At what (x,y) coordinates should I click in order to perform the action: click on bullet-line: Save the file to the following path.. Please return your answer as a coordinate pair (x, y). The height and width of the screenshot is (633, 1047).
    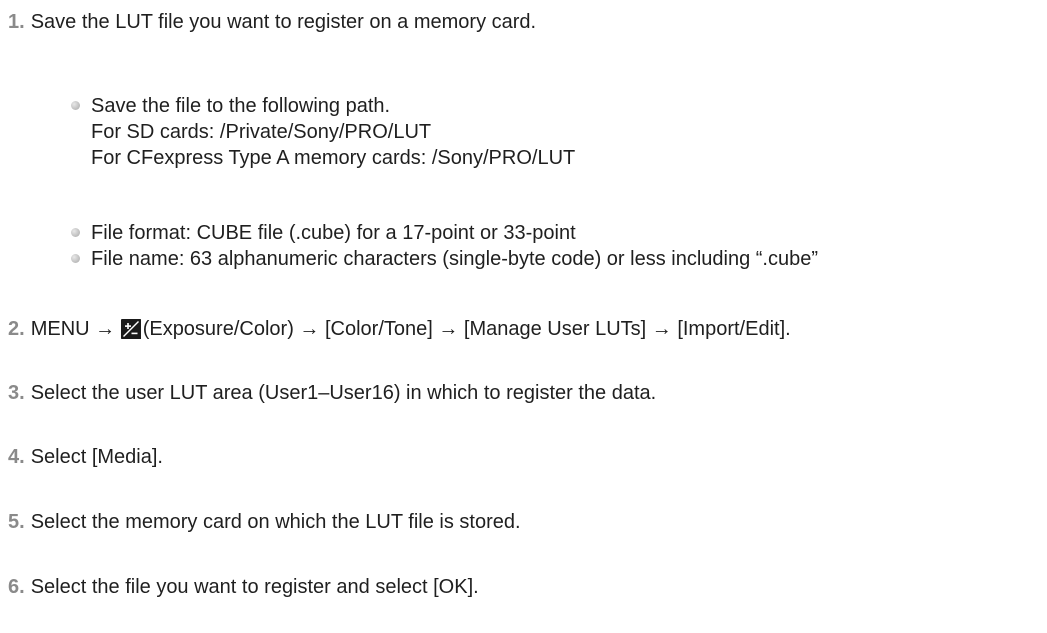
    Looking at the image, I should click on (241, 106).